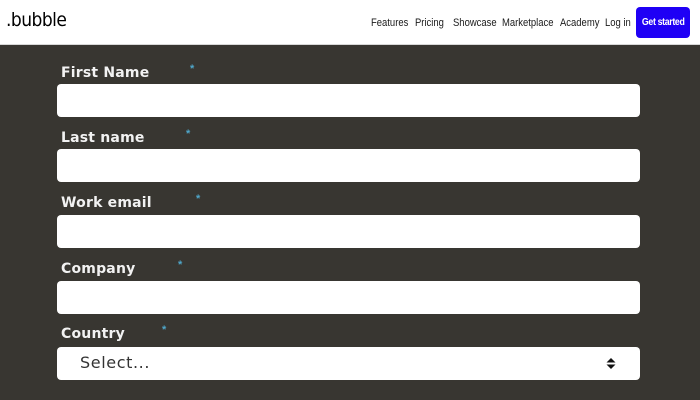 The height and width of the screenshot is (400, 700). I want to click on get-started-button: Get started, so click(663, 22).